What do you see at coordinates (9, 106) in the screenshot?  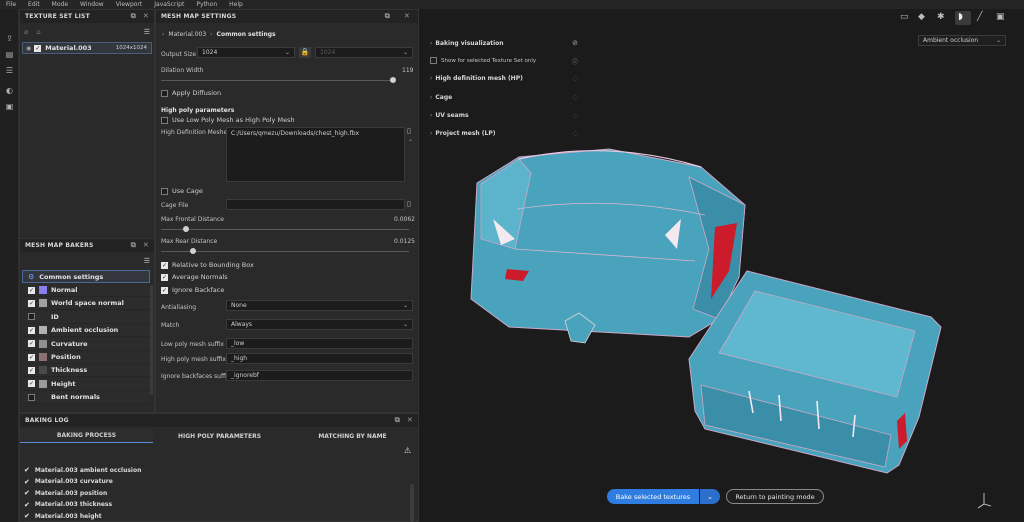 I see `cube-icon: ▣` at bounding box center [9, 106].